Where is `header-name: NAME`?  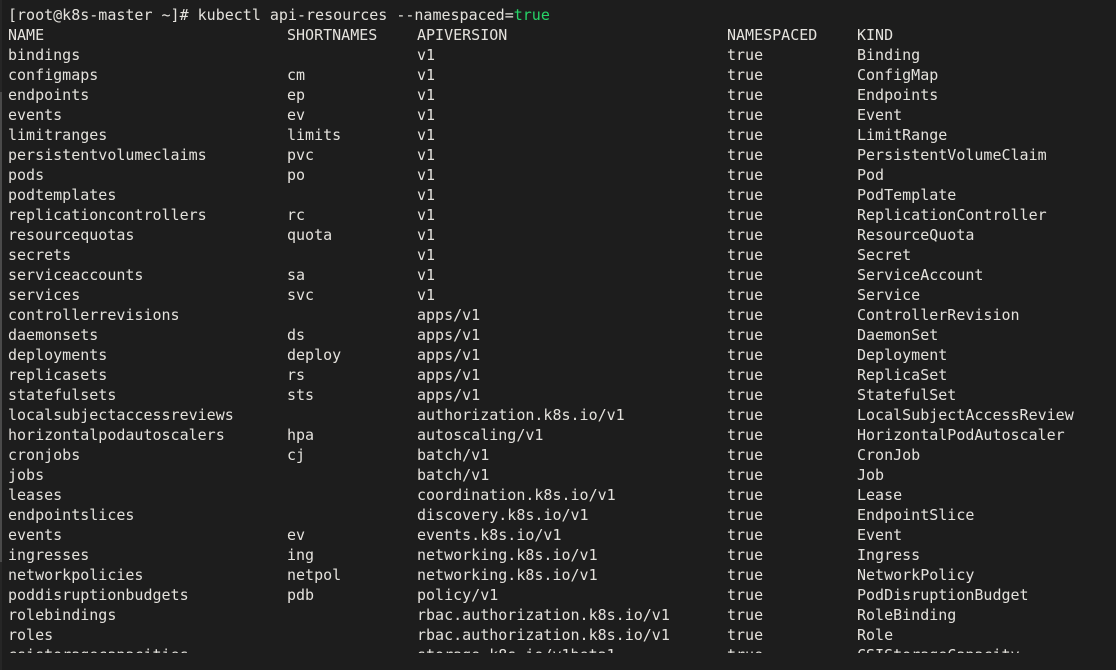
header-name: NAME is located at coordinates (26, 35).